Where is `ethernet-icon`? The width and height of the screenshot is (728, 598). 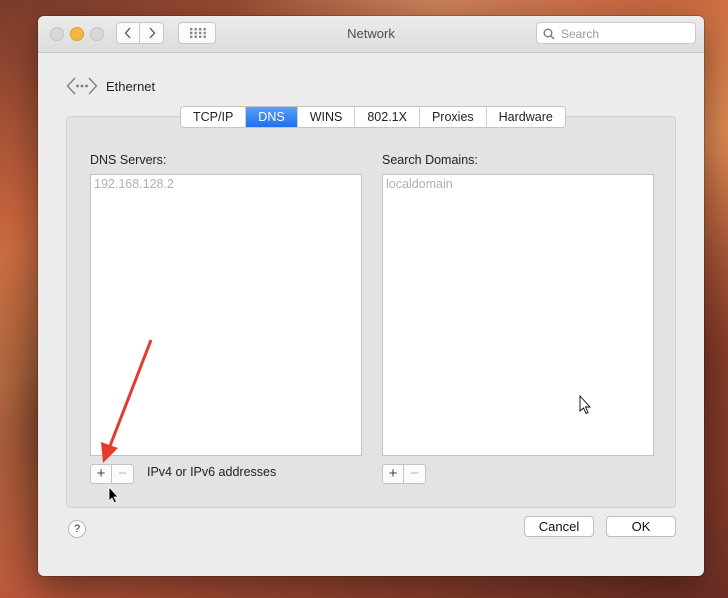
ethernet-icon is located at coordinates (82, 86).